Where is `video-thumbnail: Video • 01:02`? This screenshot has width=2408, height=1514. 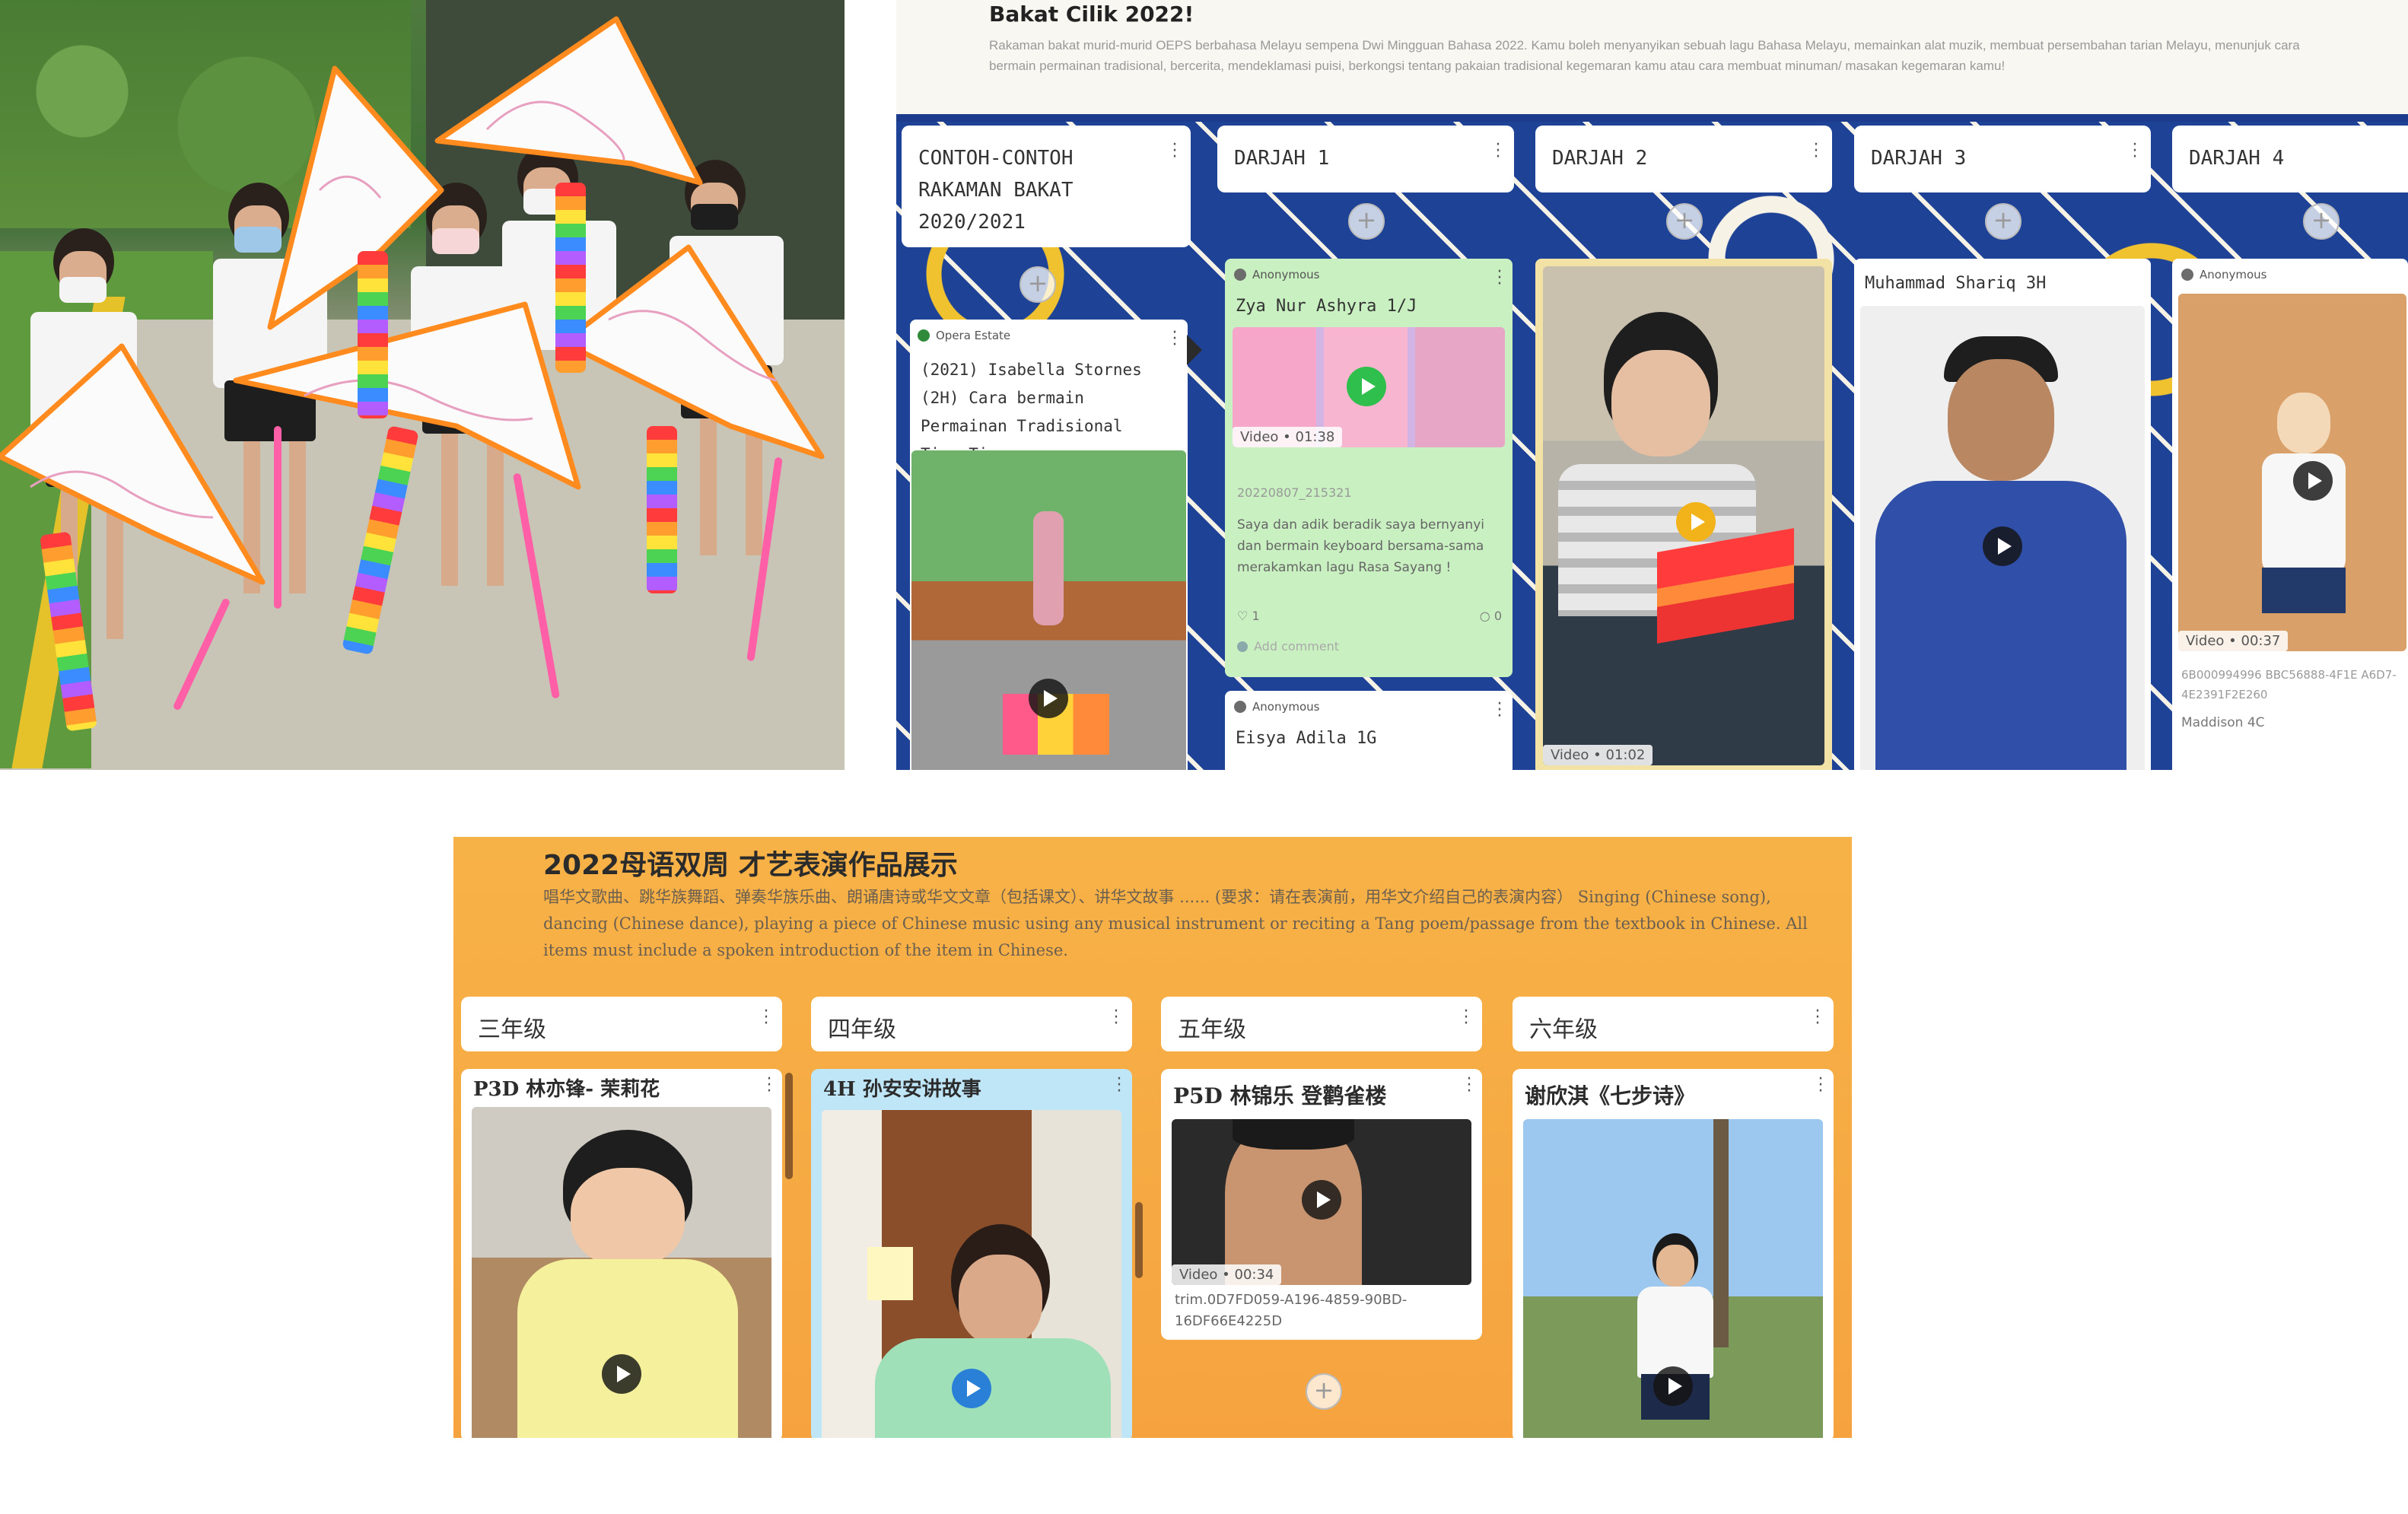
video-thumbnail: Video • 01:02 is located at coordinates (1684, 515).